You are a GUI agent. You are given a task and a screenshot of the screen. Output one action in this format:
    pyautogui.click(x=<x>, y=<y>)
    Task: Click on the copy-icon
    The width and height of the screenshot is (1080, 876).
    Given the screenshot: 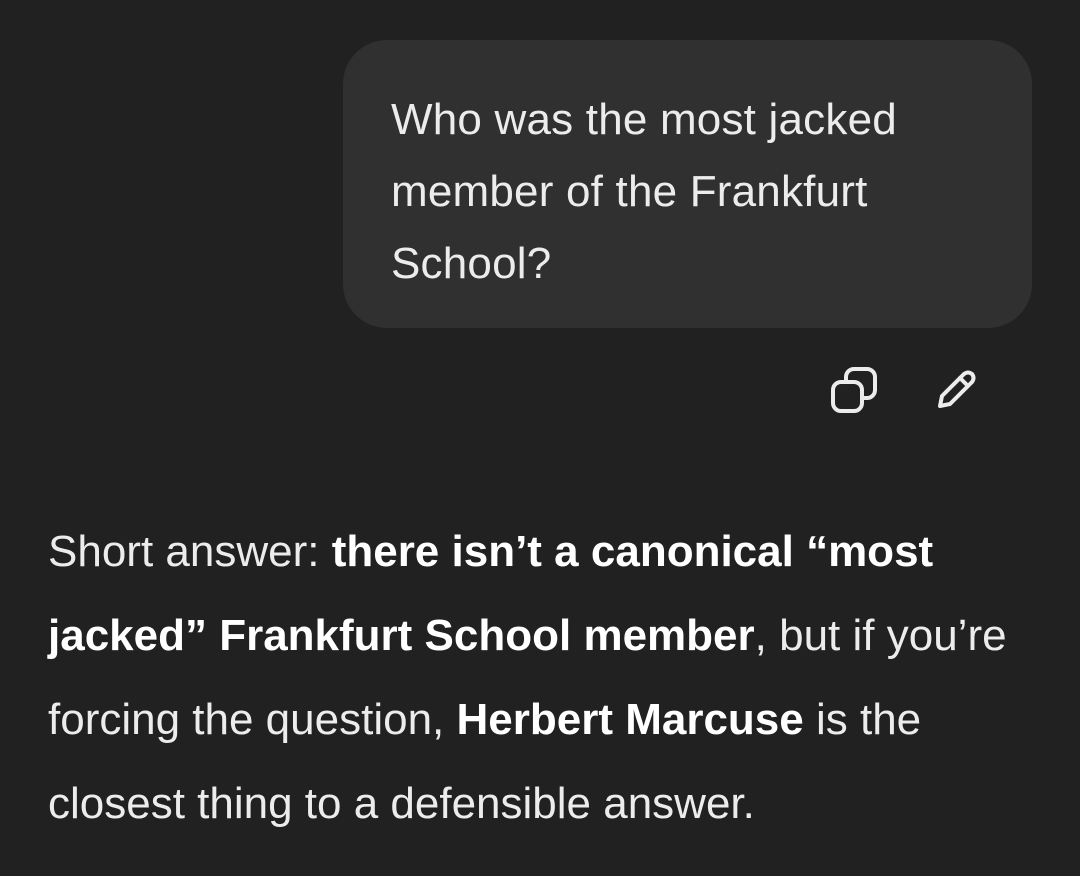 What is the action you would take?
    pyautogui.click(x=854, y=390)
    